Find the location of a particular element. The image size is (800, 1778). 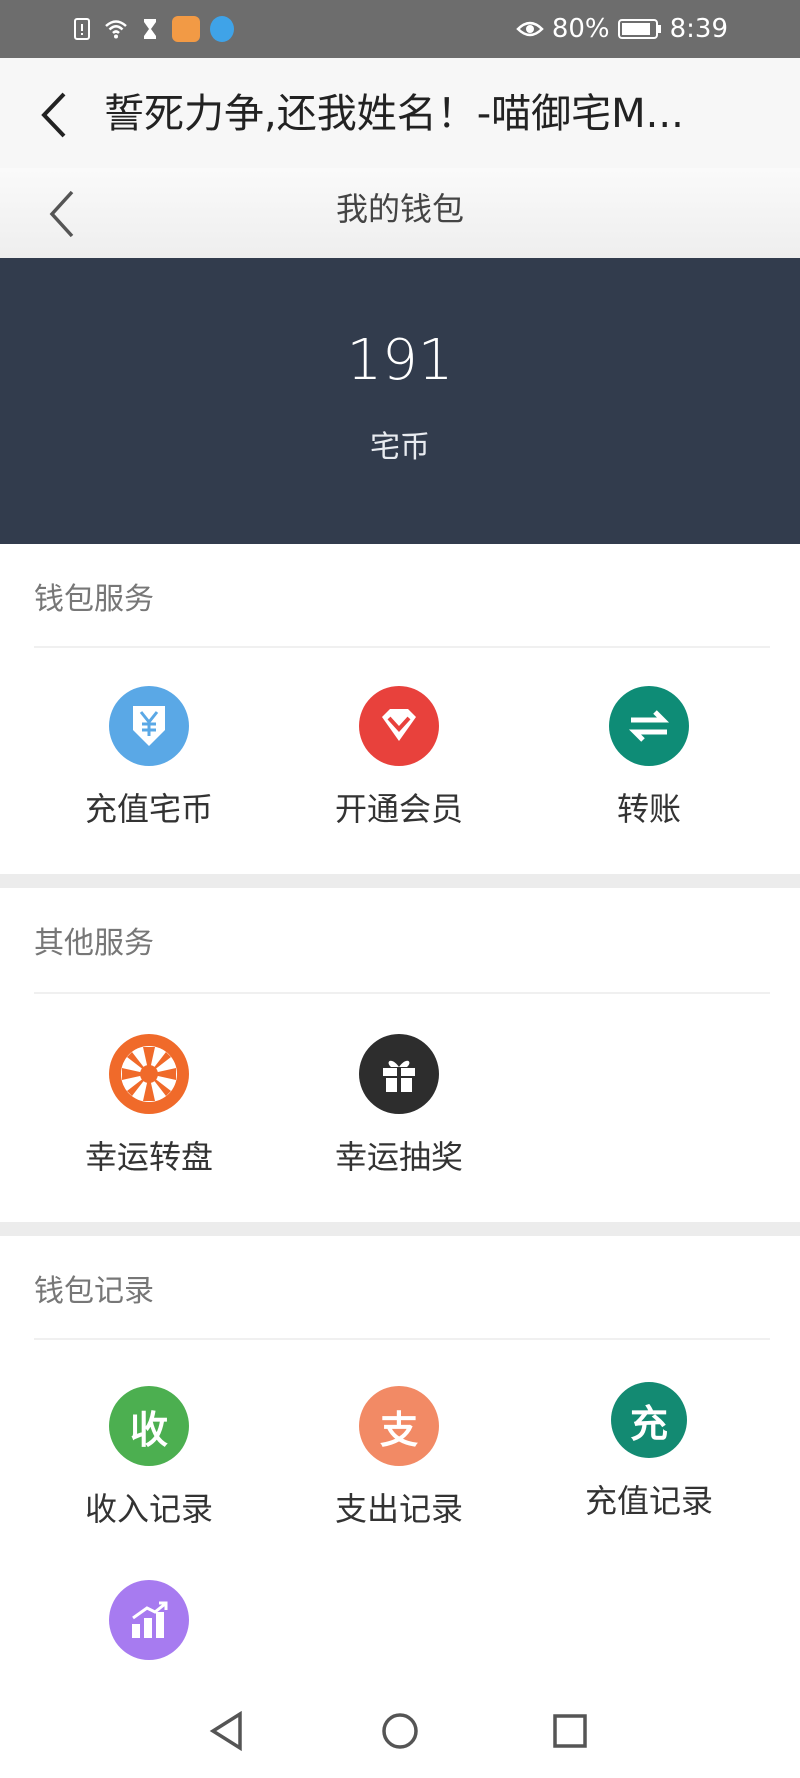

hourglass-icon is located at coordinates (150, 29).